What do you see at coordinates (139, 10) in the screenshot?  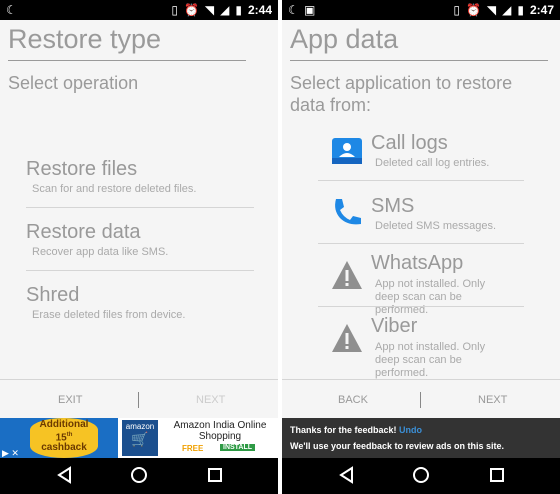 I see `status-bar: ☾ ▯ ⏰ ◥ ◢ ▮ 2:44` at bounding box center [139, 10].